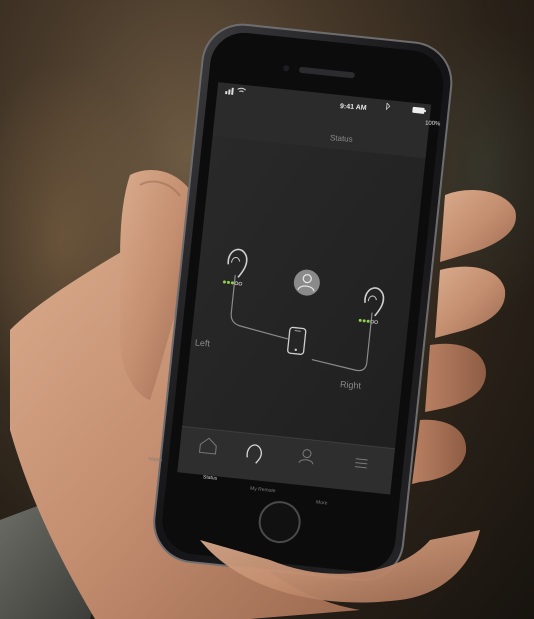  I want to click on avatar, so click(306, 282).